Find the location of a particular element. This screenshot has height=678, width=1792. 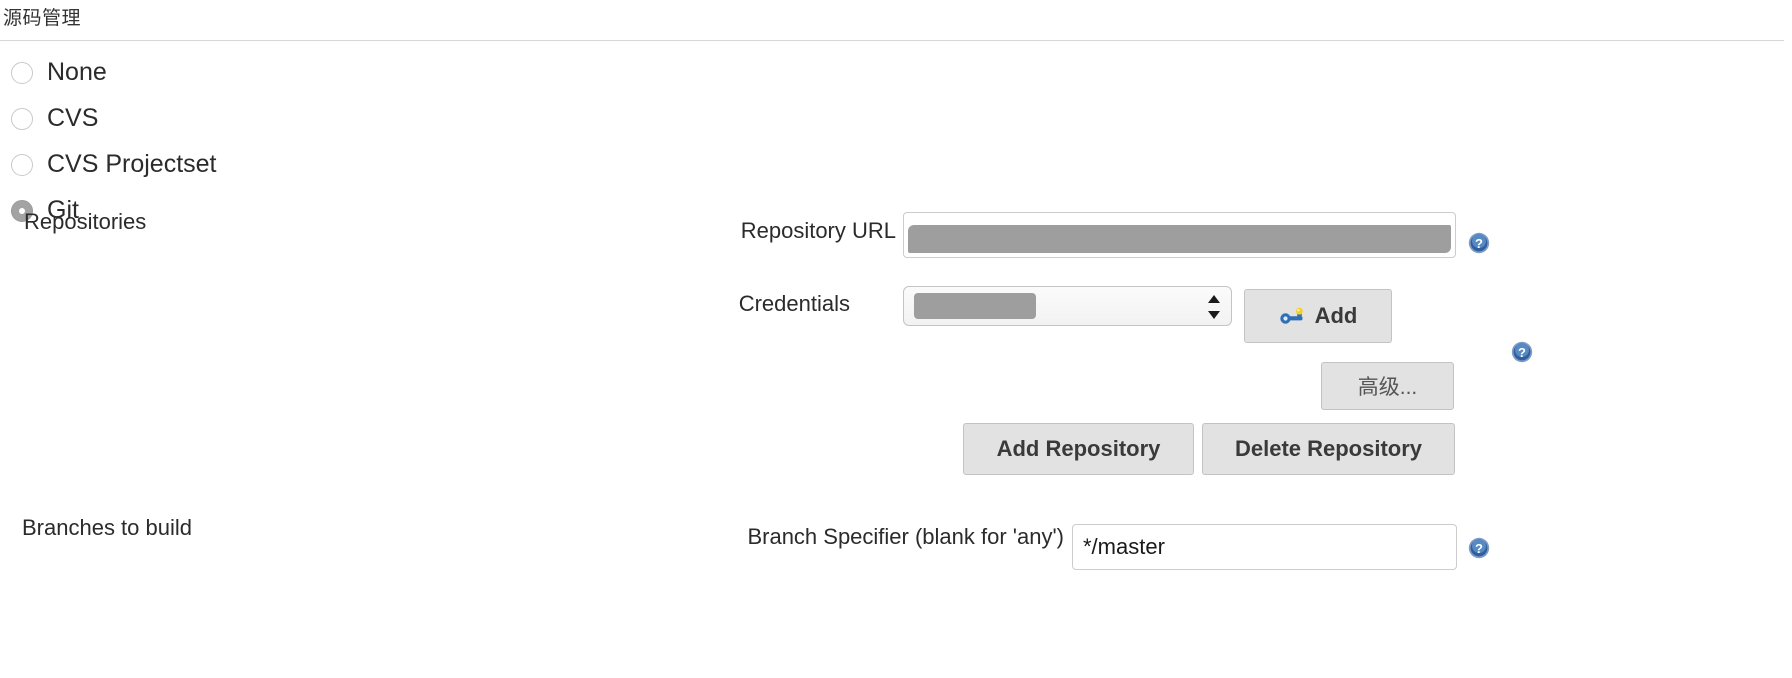

radio-label-none: None is located at coordinates (77, 72).